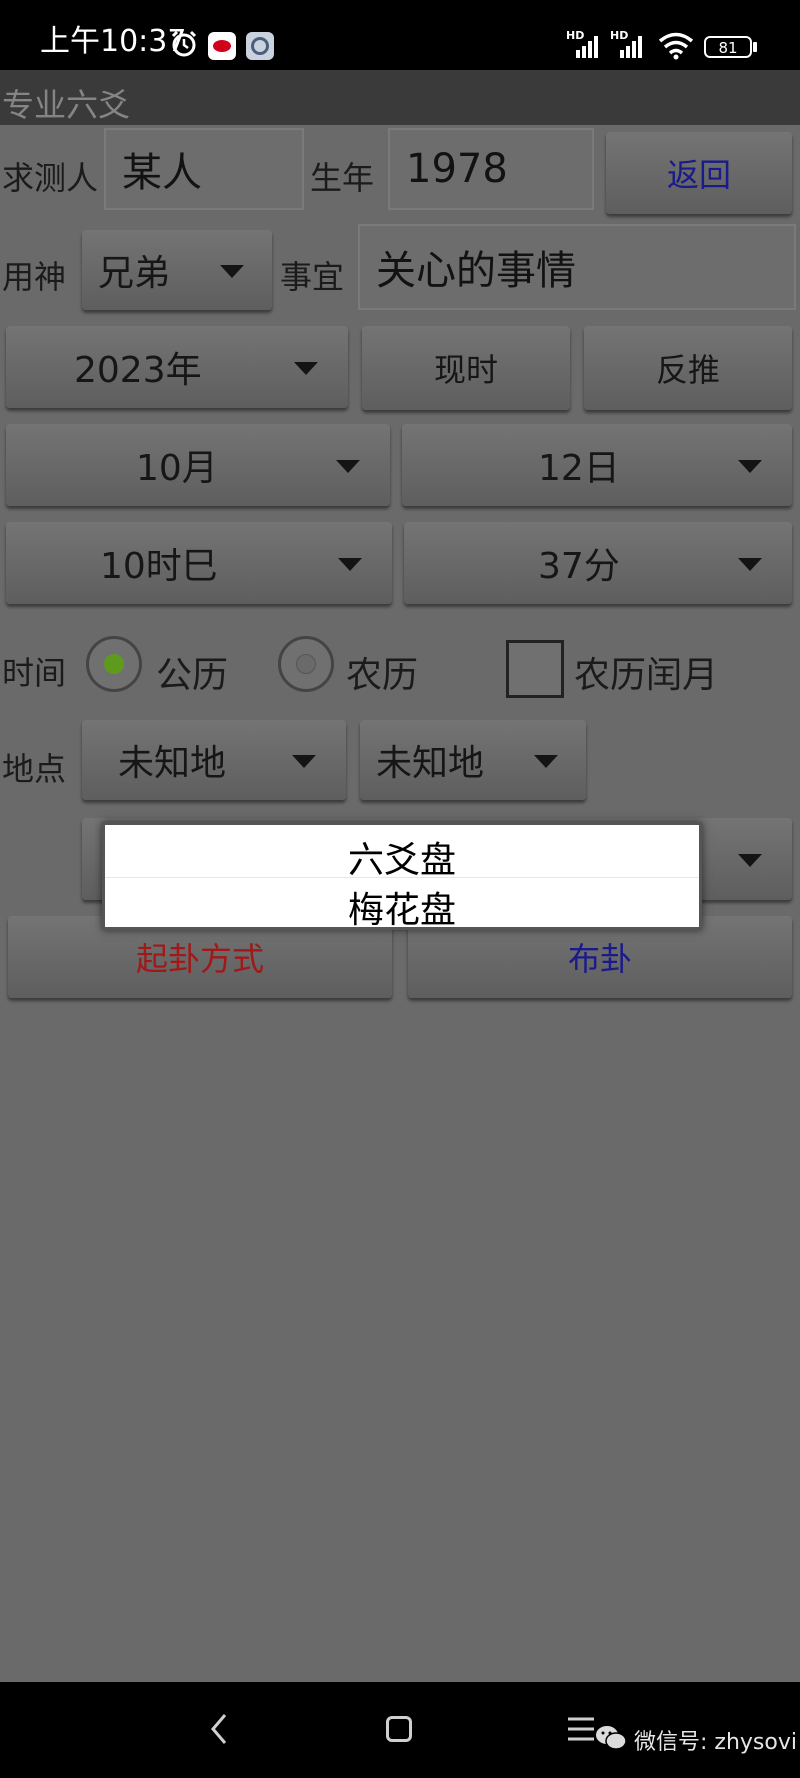  Describe the element at coordinates (34, 673) in the screenshot. I see `time-label: 时间` at that location.